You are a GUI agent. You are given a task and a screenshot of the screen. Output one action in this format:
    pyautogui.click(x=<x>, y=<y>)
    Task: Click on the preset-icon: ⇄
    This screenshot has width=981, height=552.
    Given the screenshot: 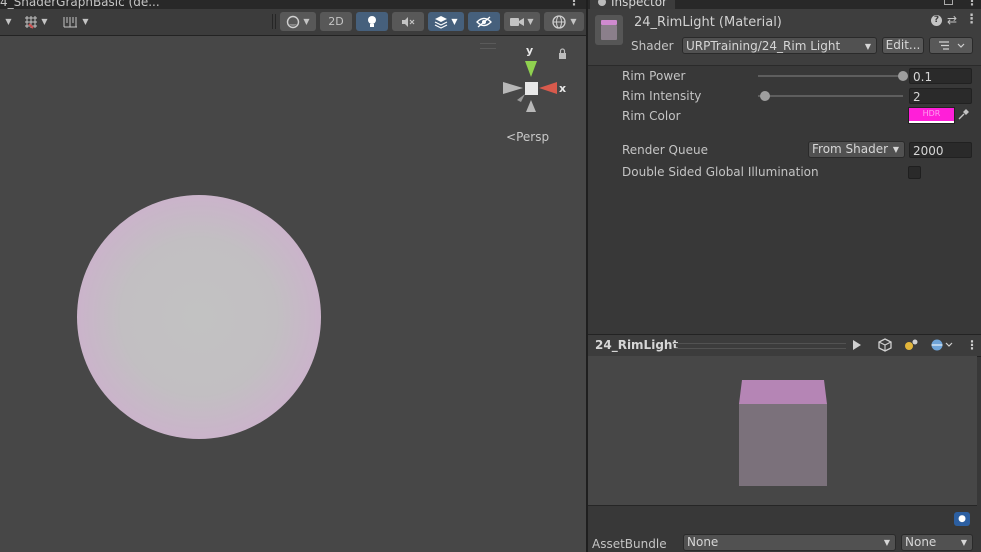 What is the action you would take?
    pyautogui.click(x=952, y=20)
    